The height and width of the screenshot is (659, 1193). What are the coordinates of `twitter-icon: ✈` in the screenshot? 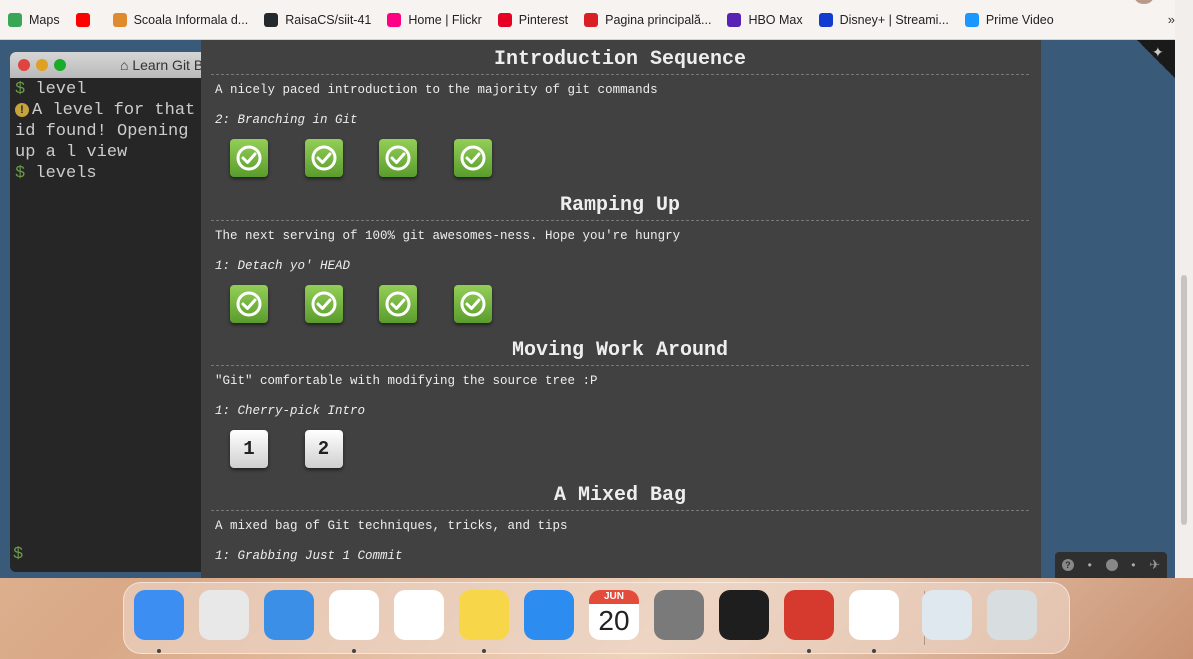 It's located at (1154, 565).